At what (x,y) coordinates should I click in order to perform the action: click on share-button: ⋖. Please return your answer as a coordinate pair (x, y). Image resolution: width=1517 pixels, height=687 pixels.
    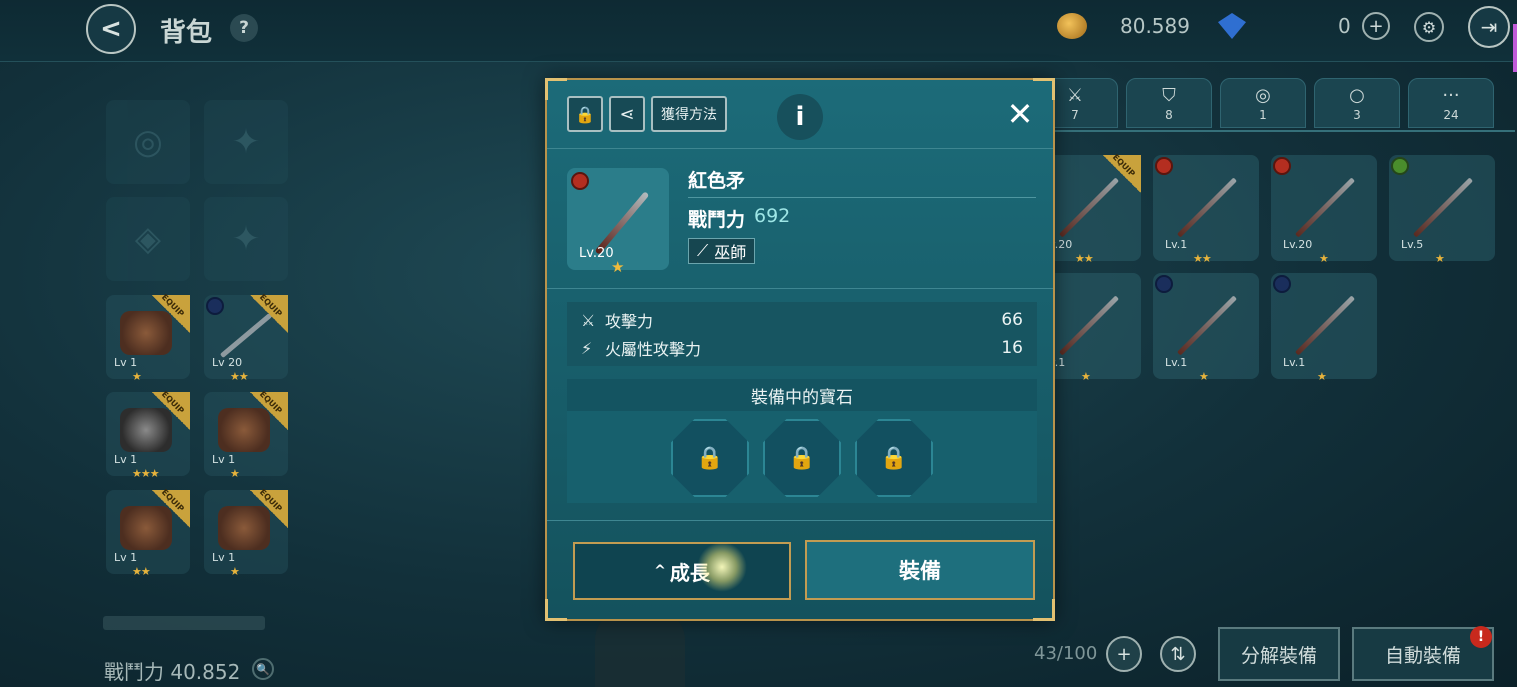
    Looking at the image, I should click on (627, 114).